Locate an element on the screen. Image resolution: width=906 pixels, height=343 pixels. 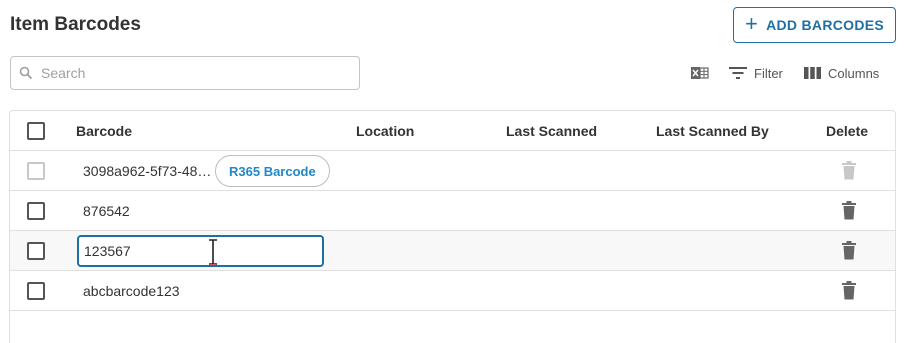
plus-icon: + is located at coordinates (751, 23).